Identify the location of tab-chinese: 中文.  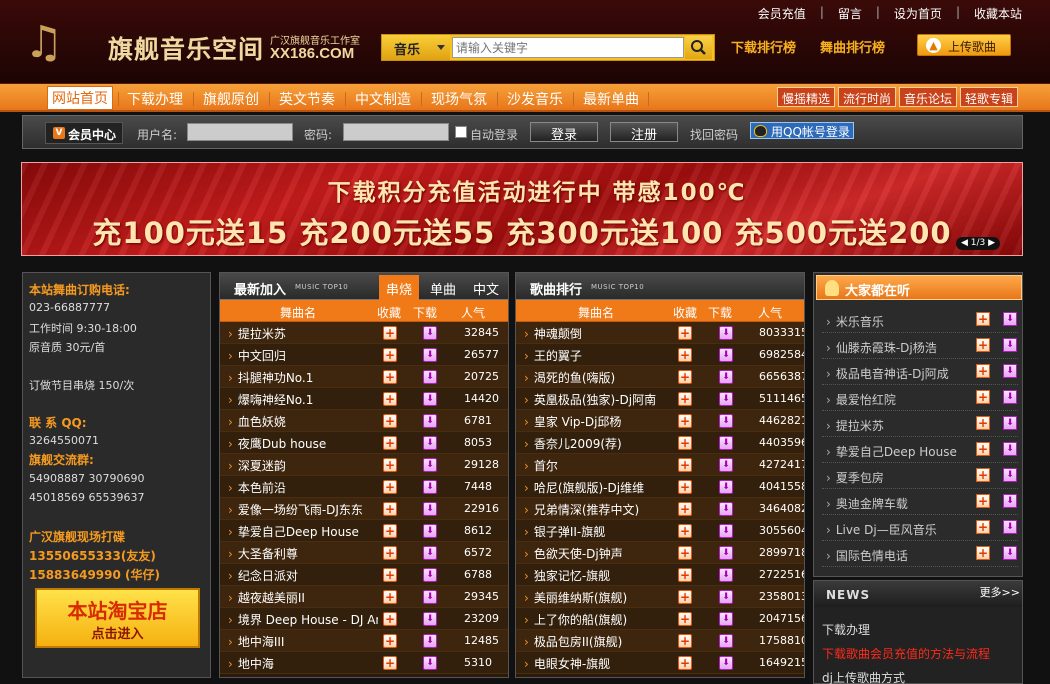
(486, 287).